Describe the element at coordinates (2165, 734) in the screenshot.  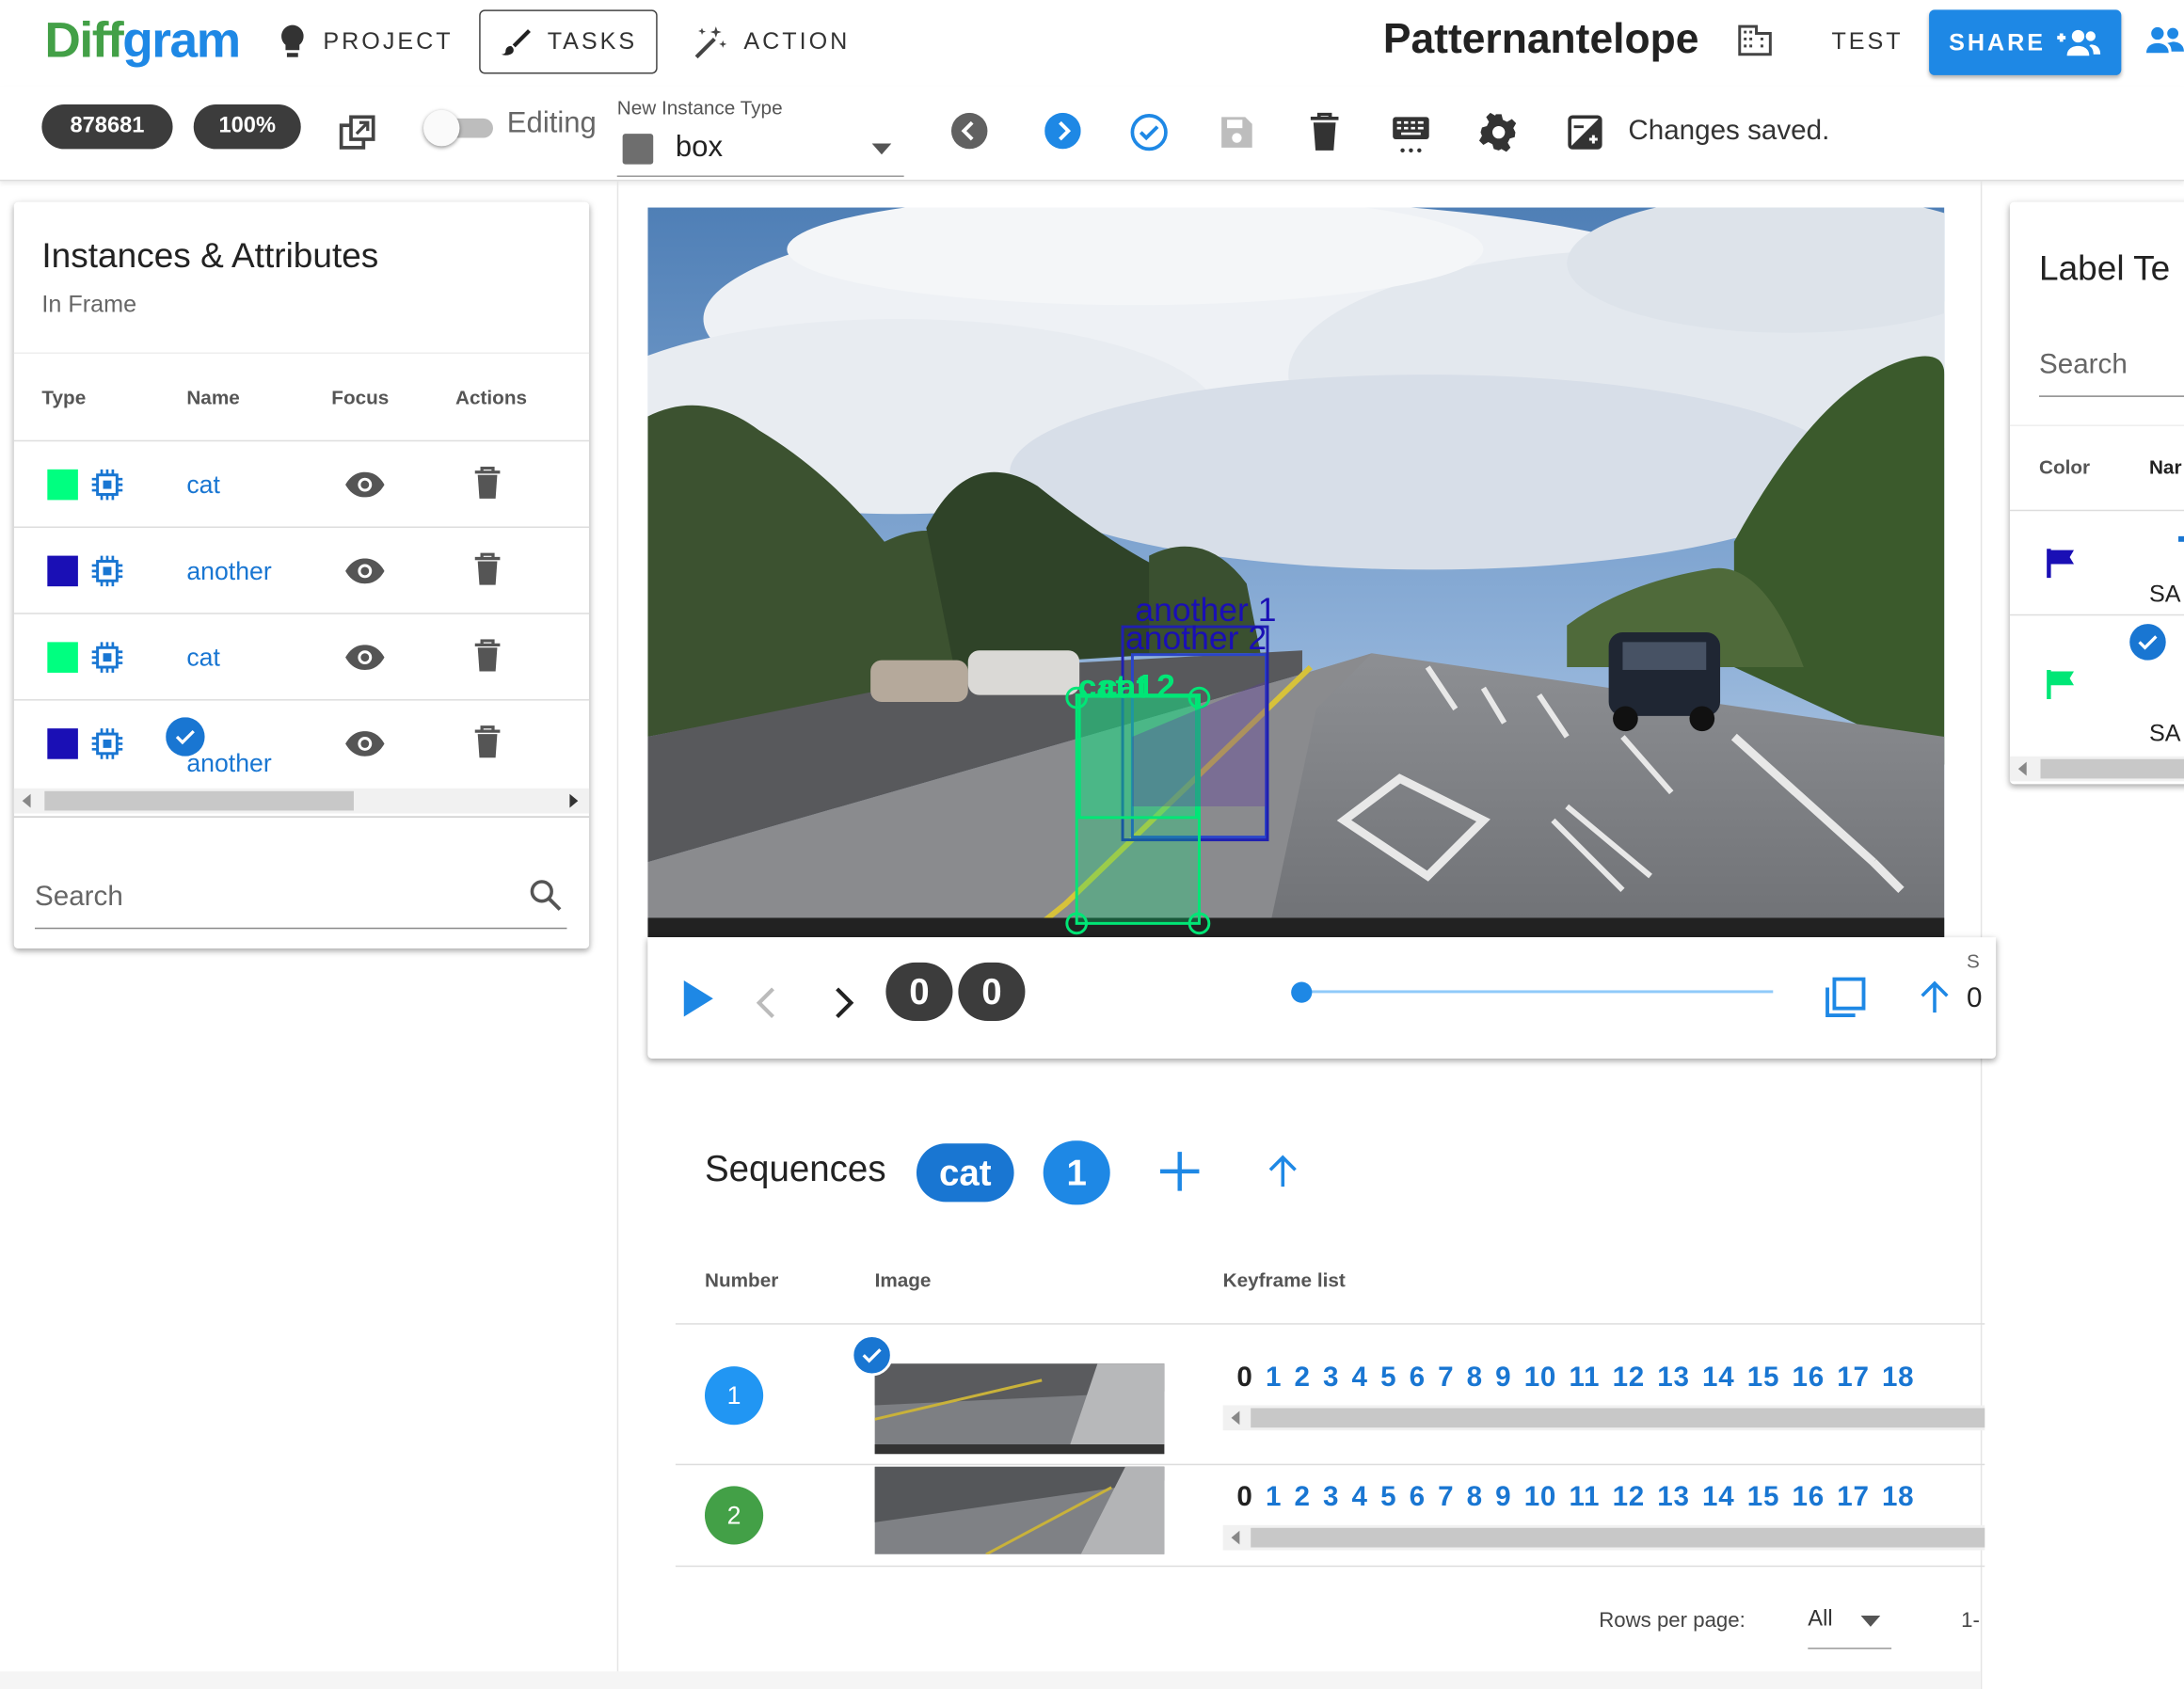
I see `label-name: SA` at that location.